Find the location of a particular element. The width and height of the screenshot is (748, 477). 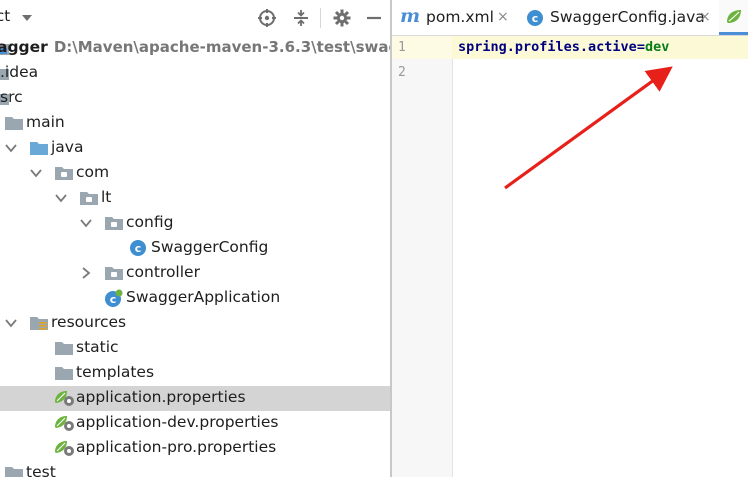

tree-item-name: test is located at coordinates (41, 470).